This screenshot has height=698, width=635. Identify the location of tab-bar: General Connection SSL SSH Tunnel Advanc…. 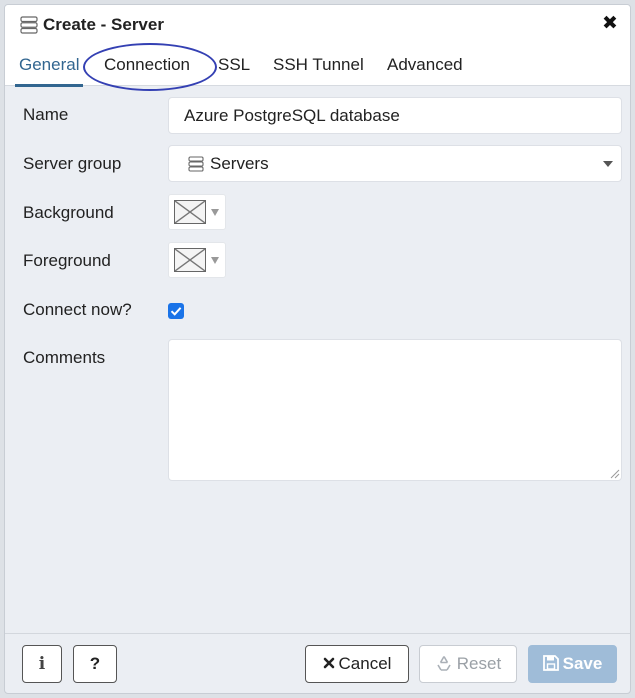
(317, 66).